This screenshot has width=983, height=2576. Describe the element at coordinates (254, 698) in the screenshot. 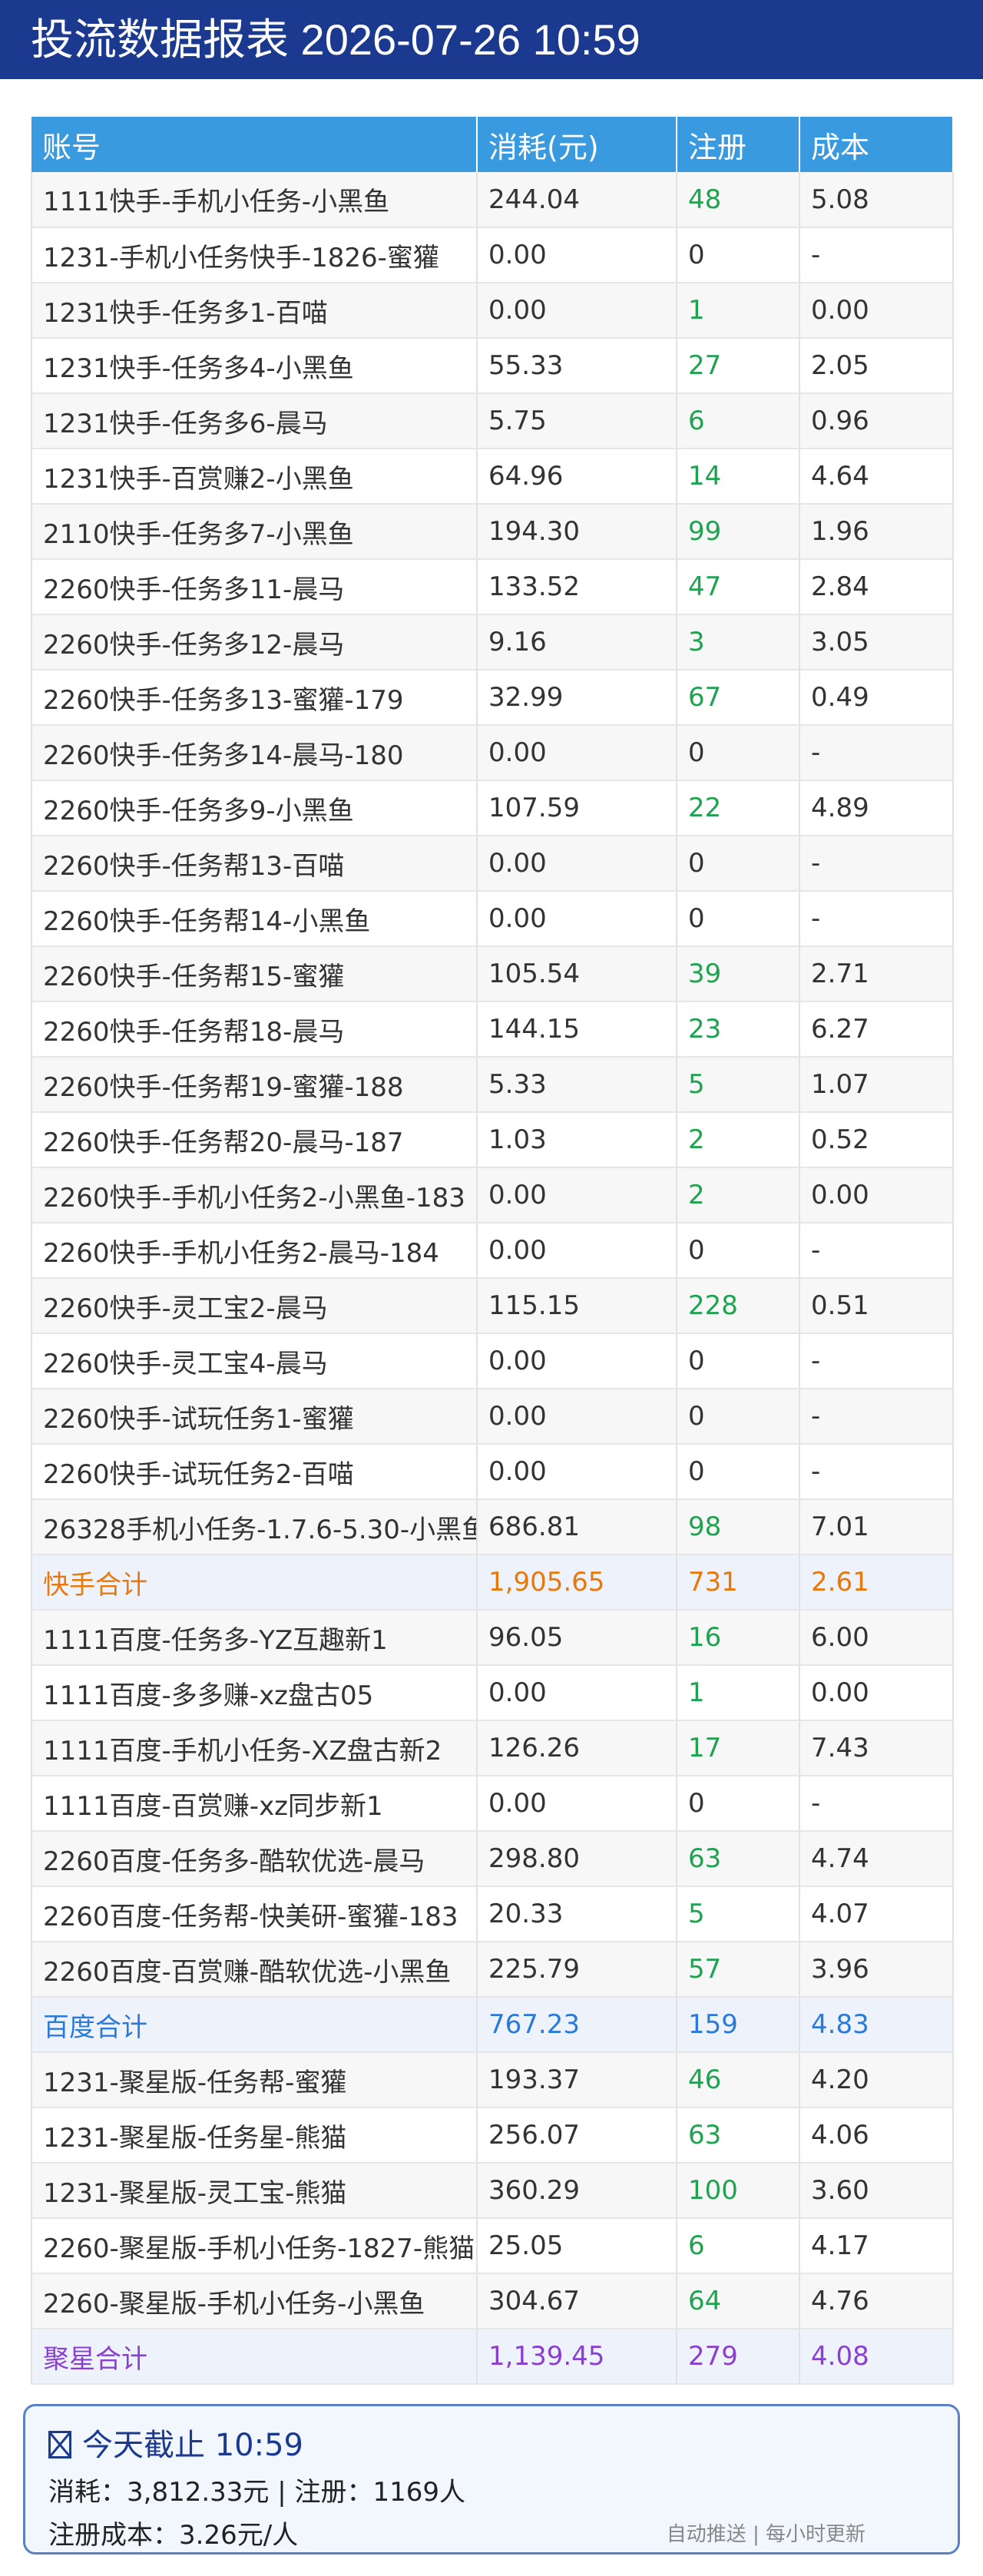

I see `account-cell: 2260快手-任务多13-蜜獾-179` at that location.